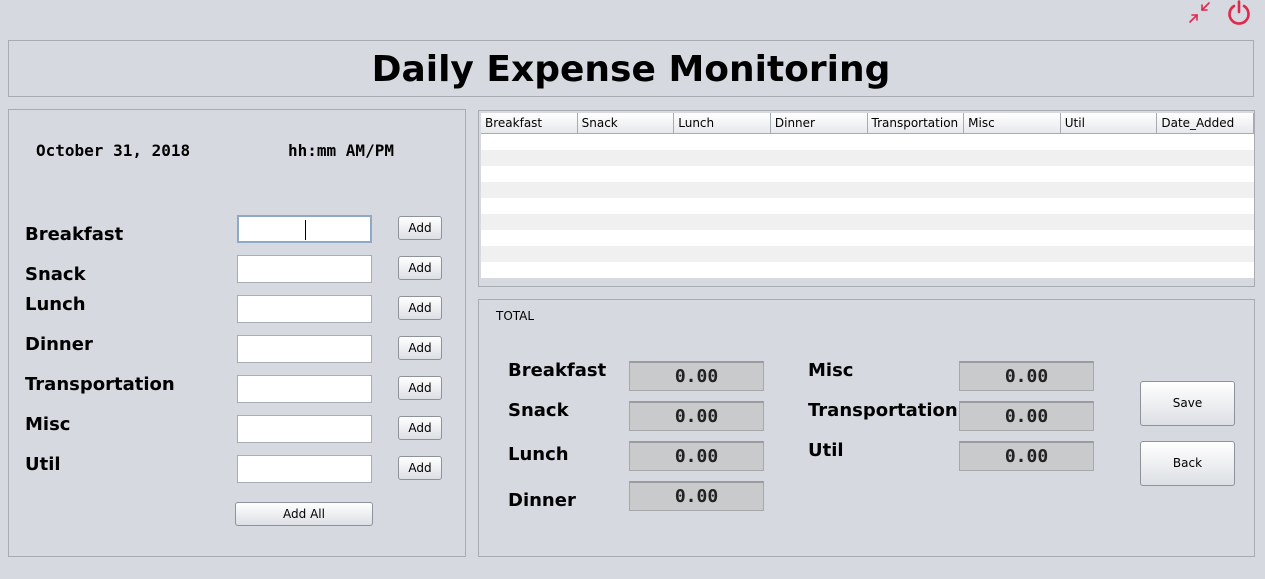 This screenshot has height=579, width=1265. Describe the element at coordinates (542, 500) in the screenshot. I see `total-dinner-label: Dinner` at that location.